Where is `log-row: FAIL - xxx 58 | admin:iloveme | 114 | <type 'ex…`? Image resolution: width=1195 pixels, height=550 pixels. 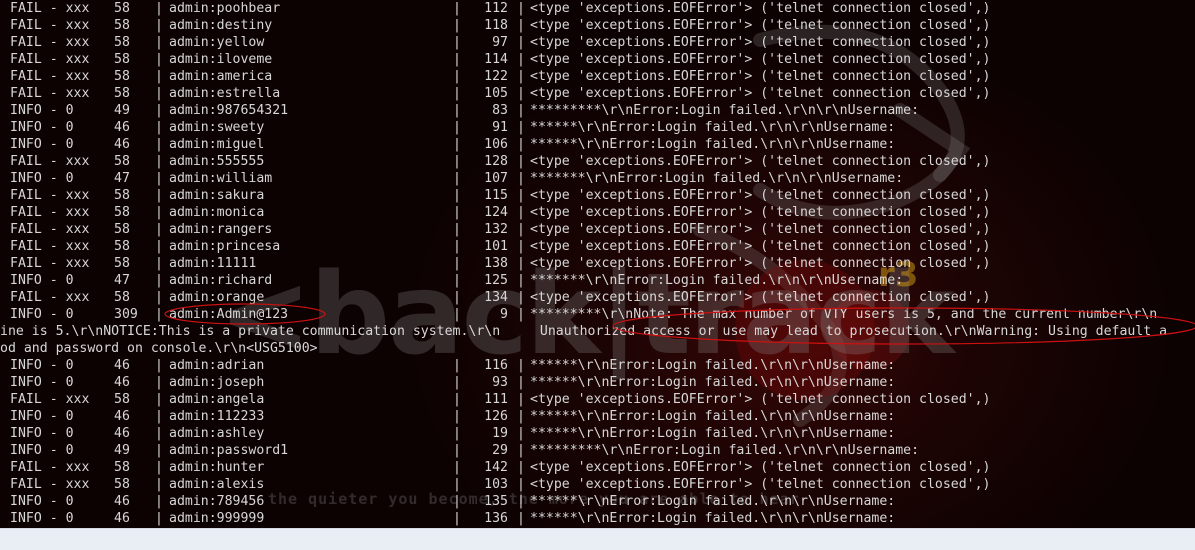 log-row: FAIL - xxx 58 | admin:iloveme | 114 | <type 'ex… is located at coordinates (597, 59).